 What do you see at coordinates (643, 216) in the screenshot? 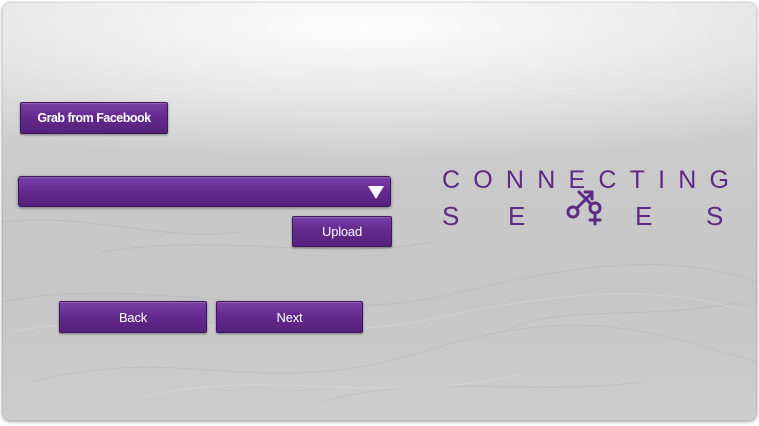
I see `logo-line-2-e2: E` at bounding box center [643, 216].